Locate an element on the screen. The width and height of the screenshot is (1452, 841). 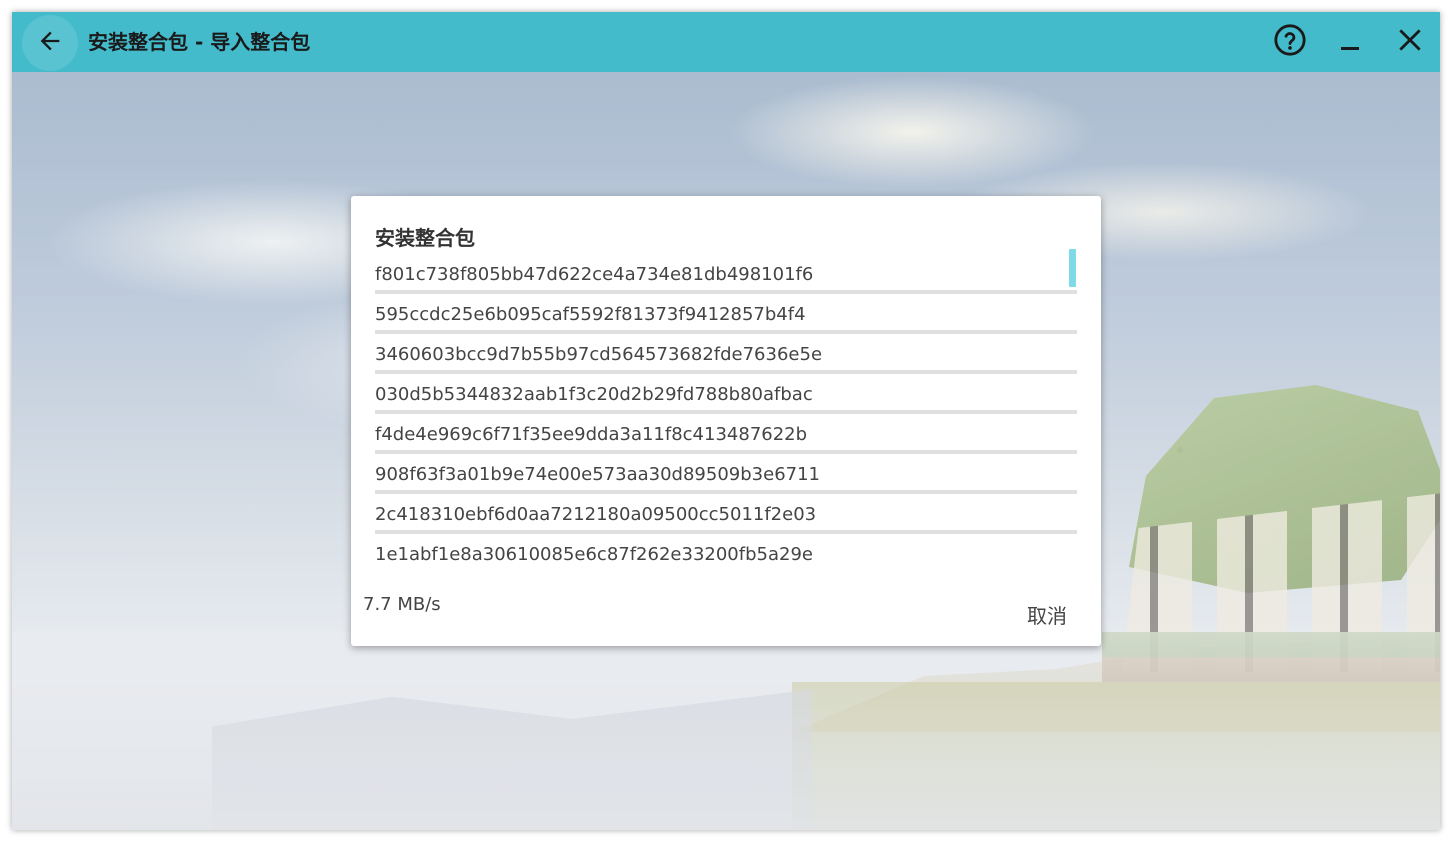
scrollbar-thumb is located at coordinates (1072, 268).